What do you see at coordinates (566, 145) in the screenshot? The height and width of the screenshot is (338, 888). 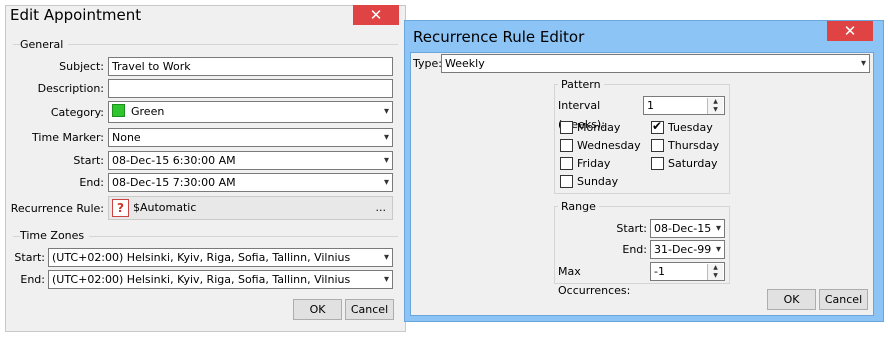 I see `wednesday-checkbox` at bounding box center [566, 145].